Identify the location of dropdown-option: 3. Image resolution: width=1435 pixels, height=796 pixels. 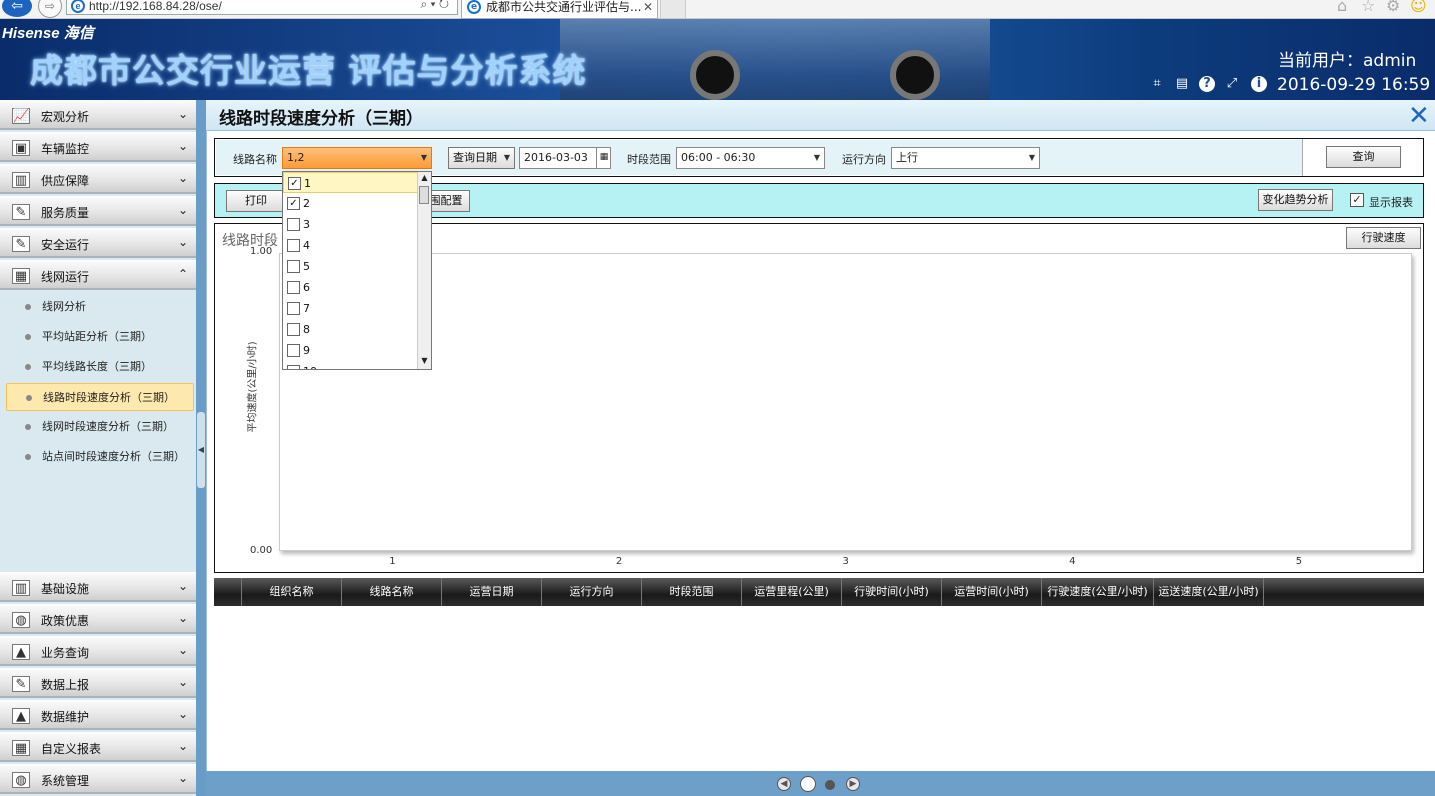
(351, 224).